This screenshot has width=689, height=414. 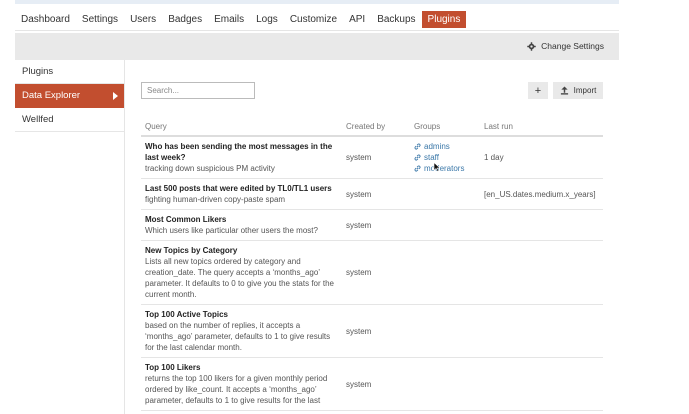 I want to click on query-last-run: [en_US.dates.medium.x_years], so click(x=541, y=194).